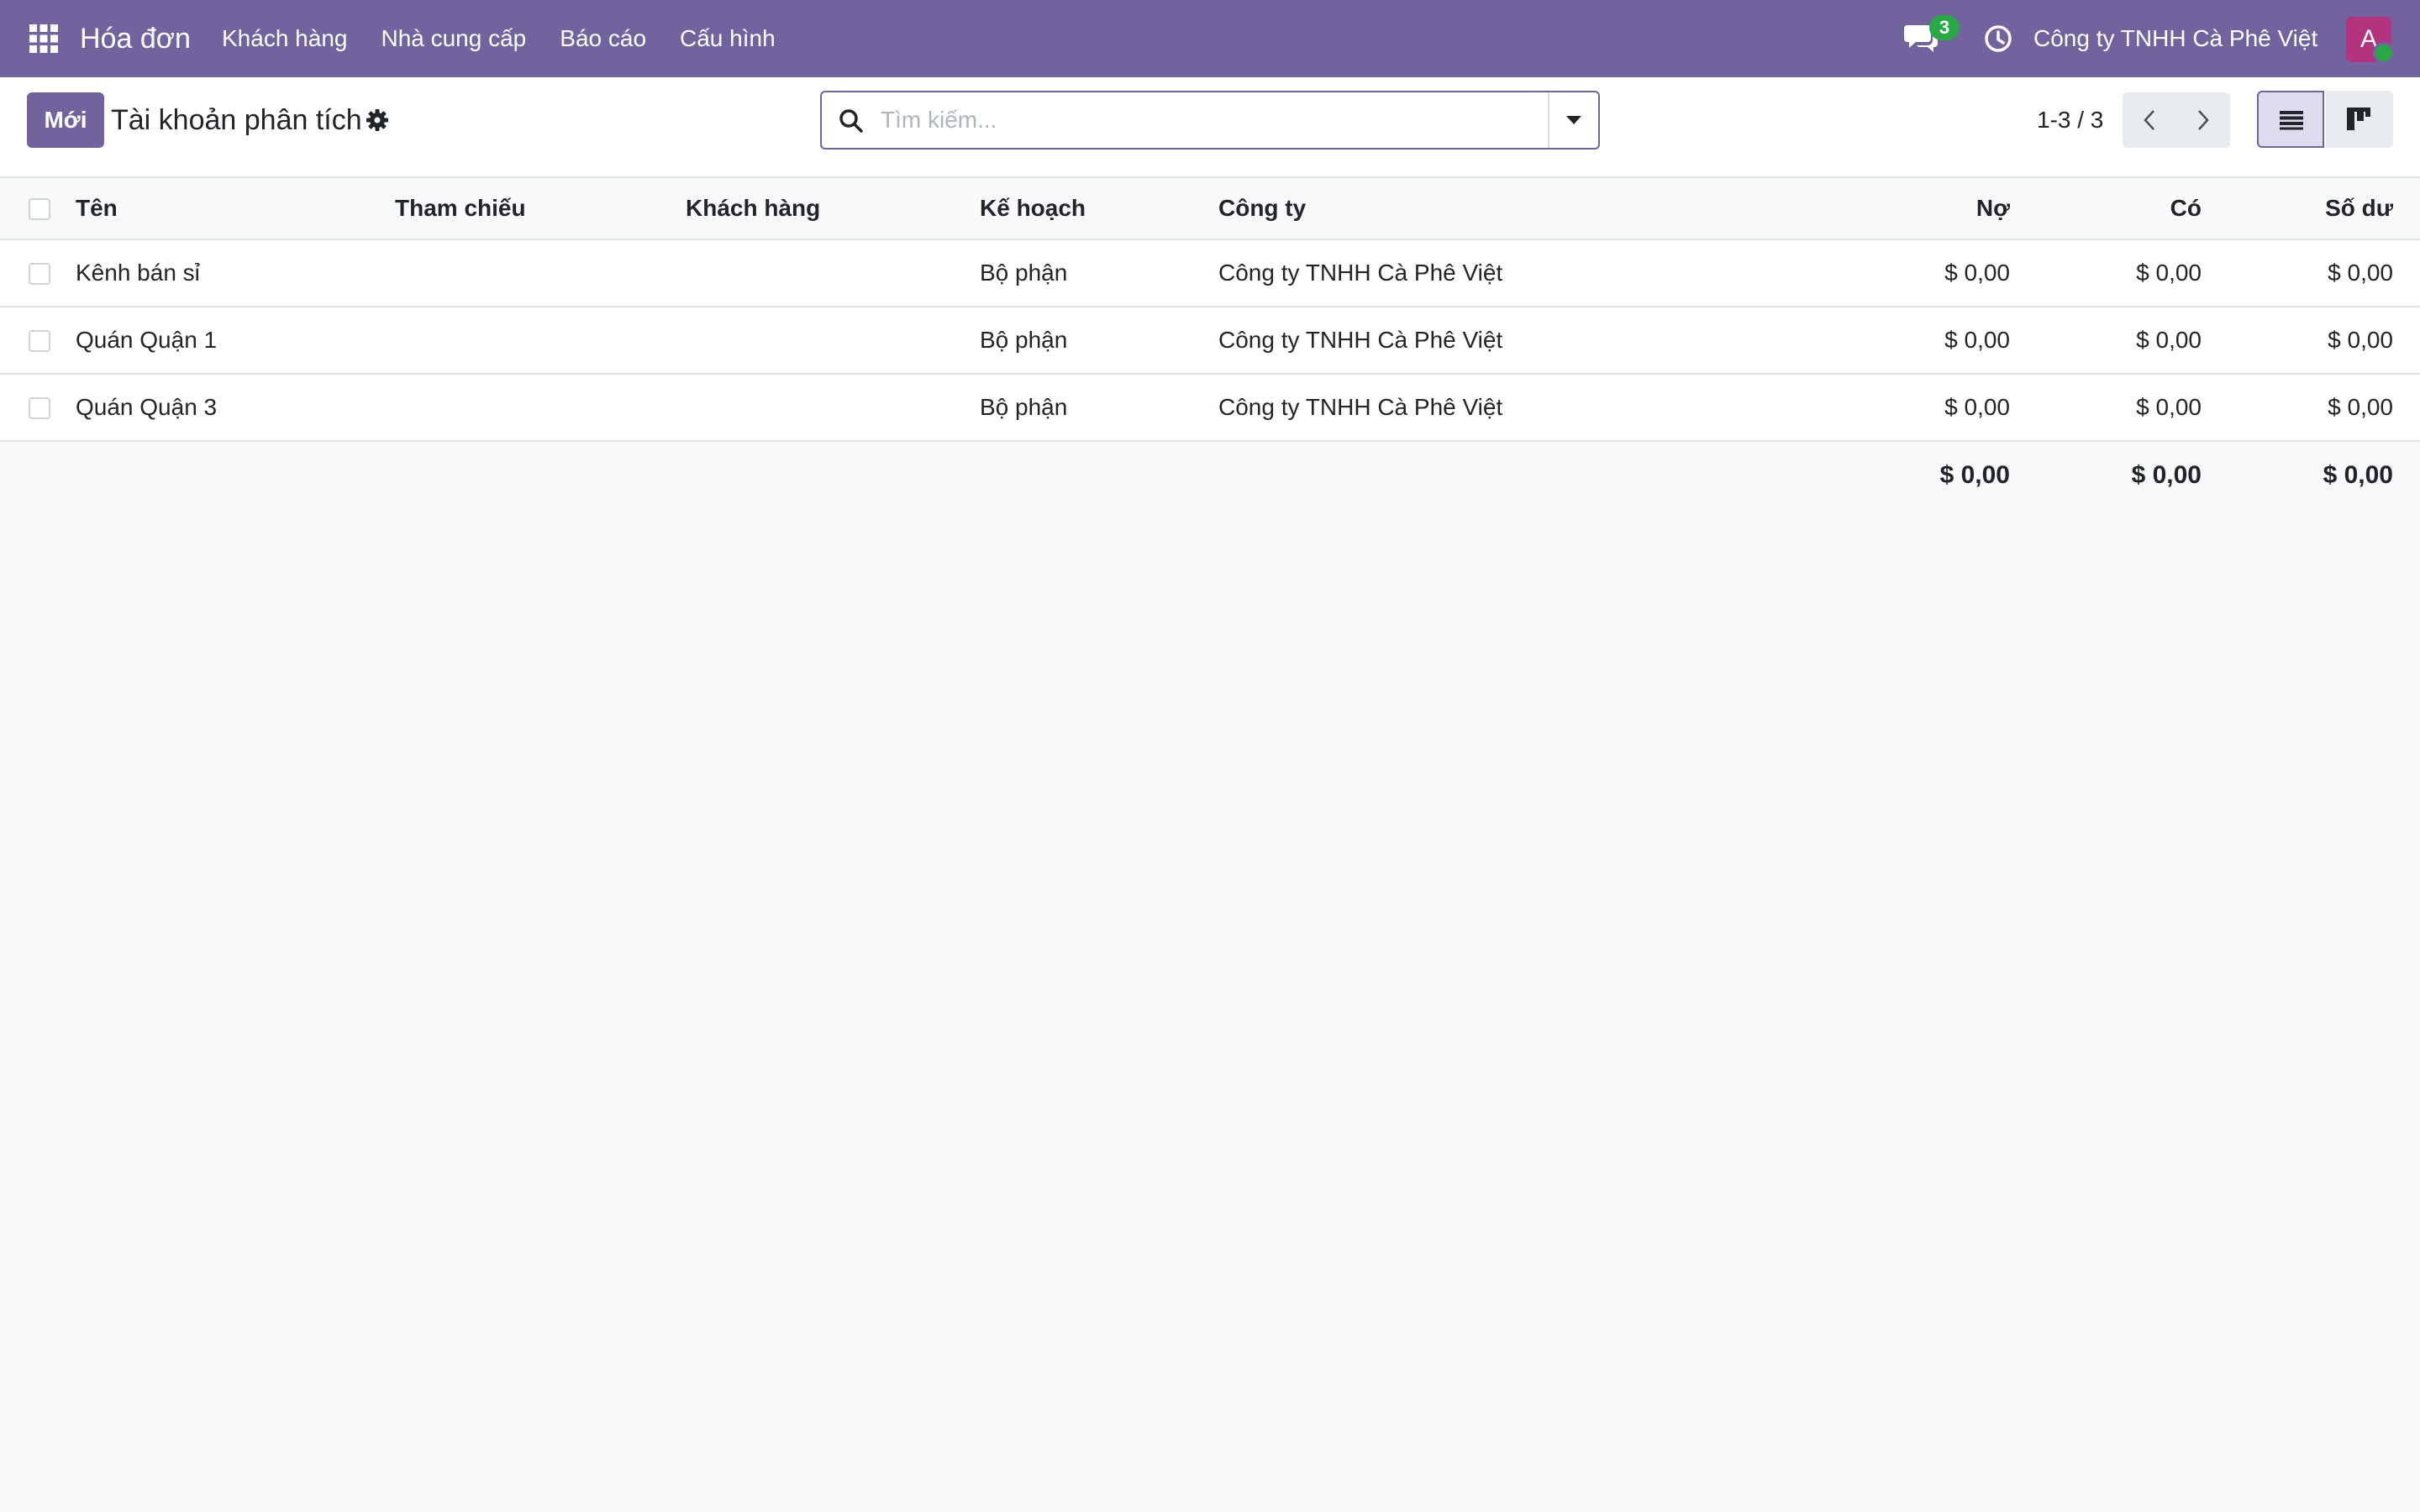 Image resolution: width=2420 pixels, height=1512 pixels. Describe the element at coordinates (39, 209) in the screenshot. I see `select-all-checkbox` at that location.